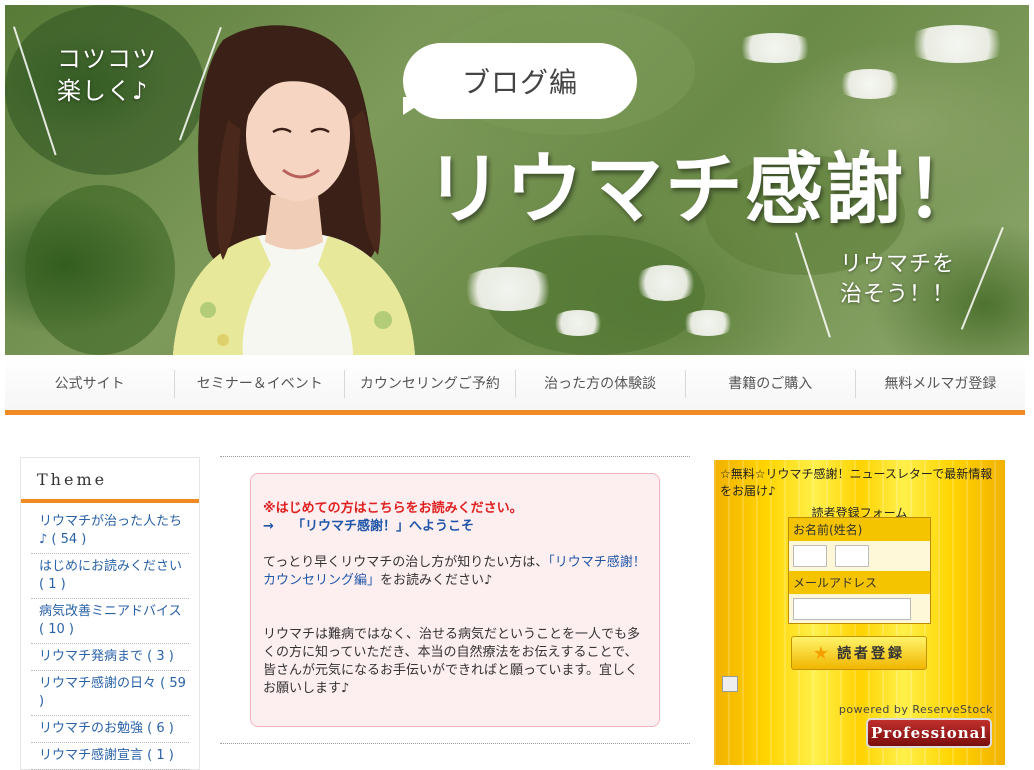 The width and height of the screenshot is (1034, 770). What do you see at coordinates (383, 526) in the screenshot?
I see `welcome-link: 「リウマチ感謝！」へようこそ` at bounding box center [383, 526].